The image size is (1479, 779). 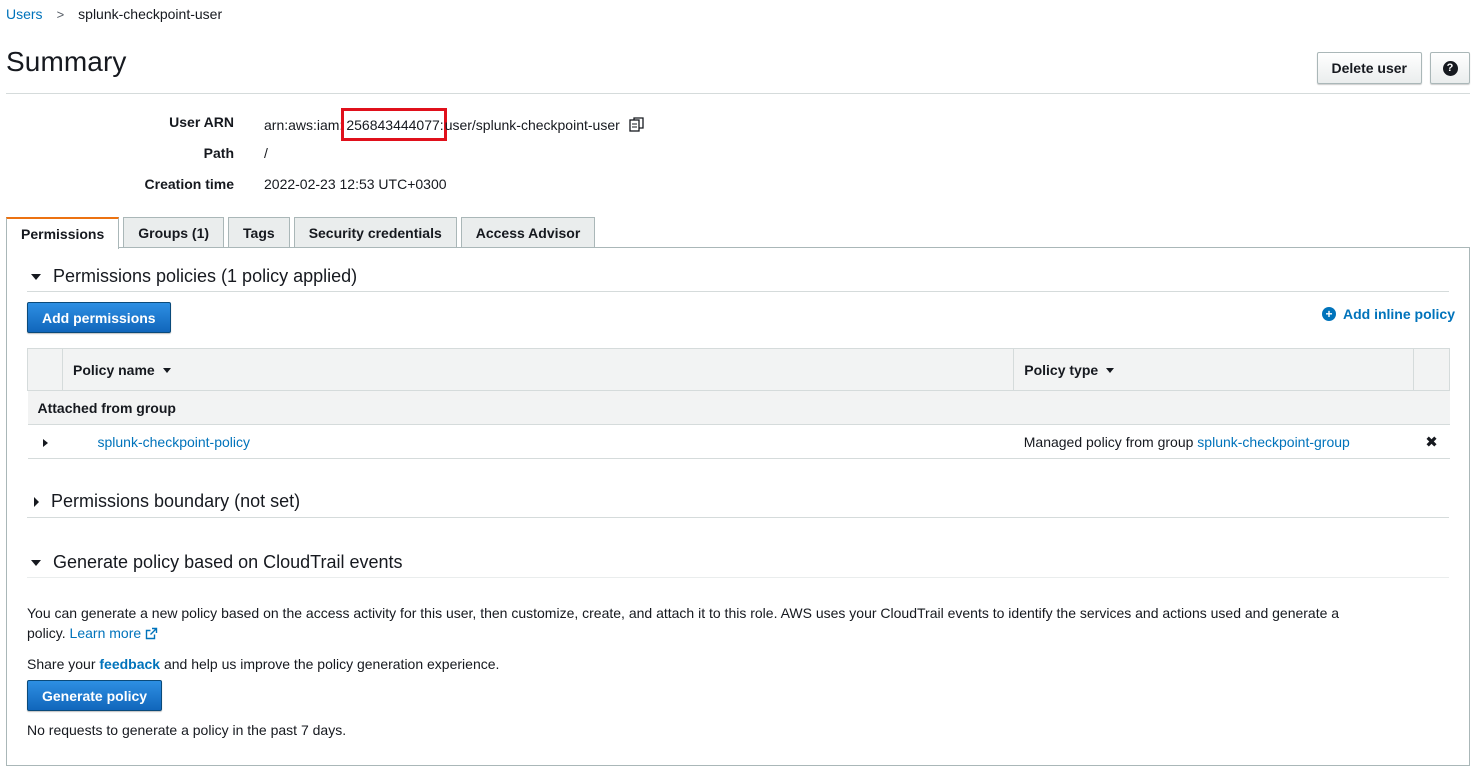 What do you see at coordinates (189, 184) in the screenshot?
I see `creation-label: Creation time` at bounding box center [189, 184].